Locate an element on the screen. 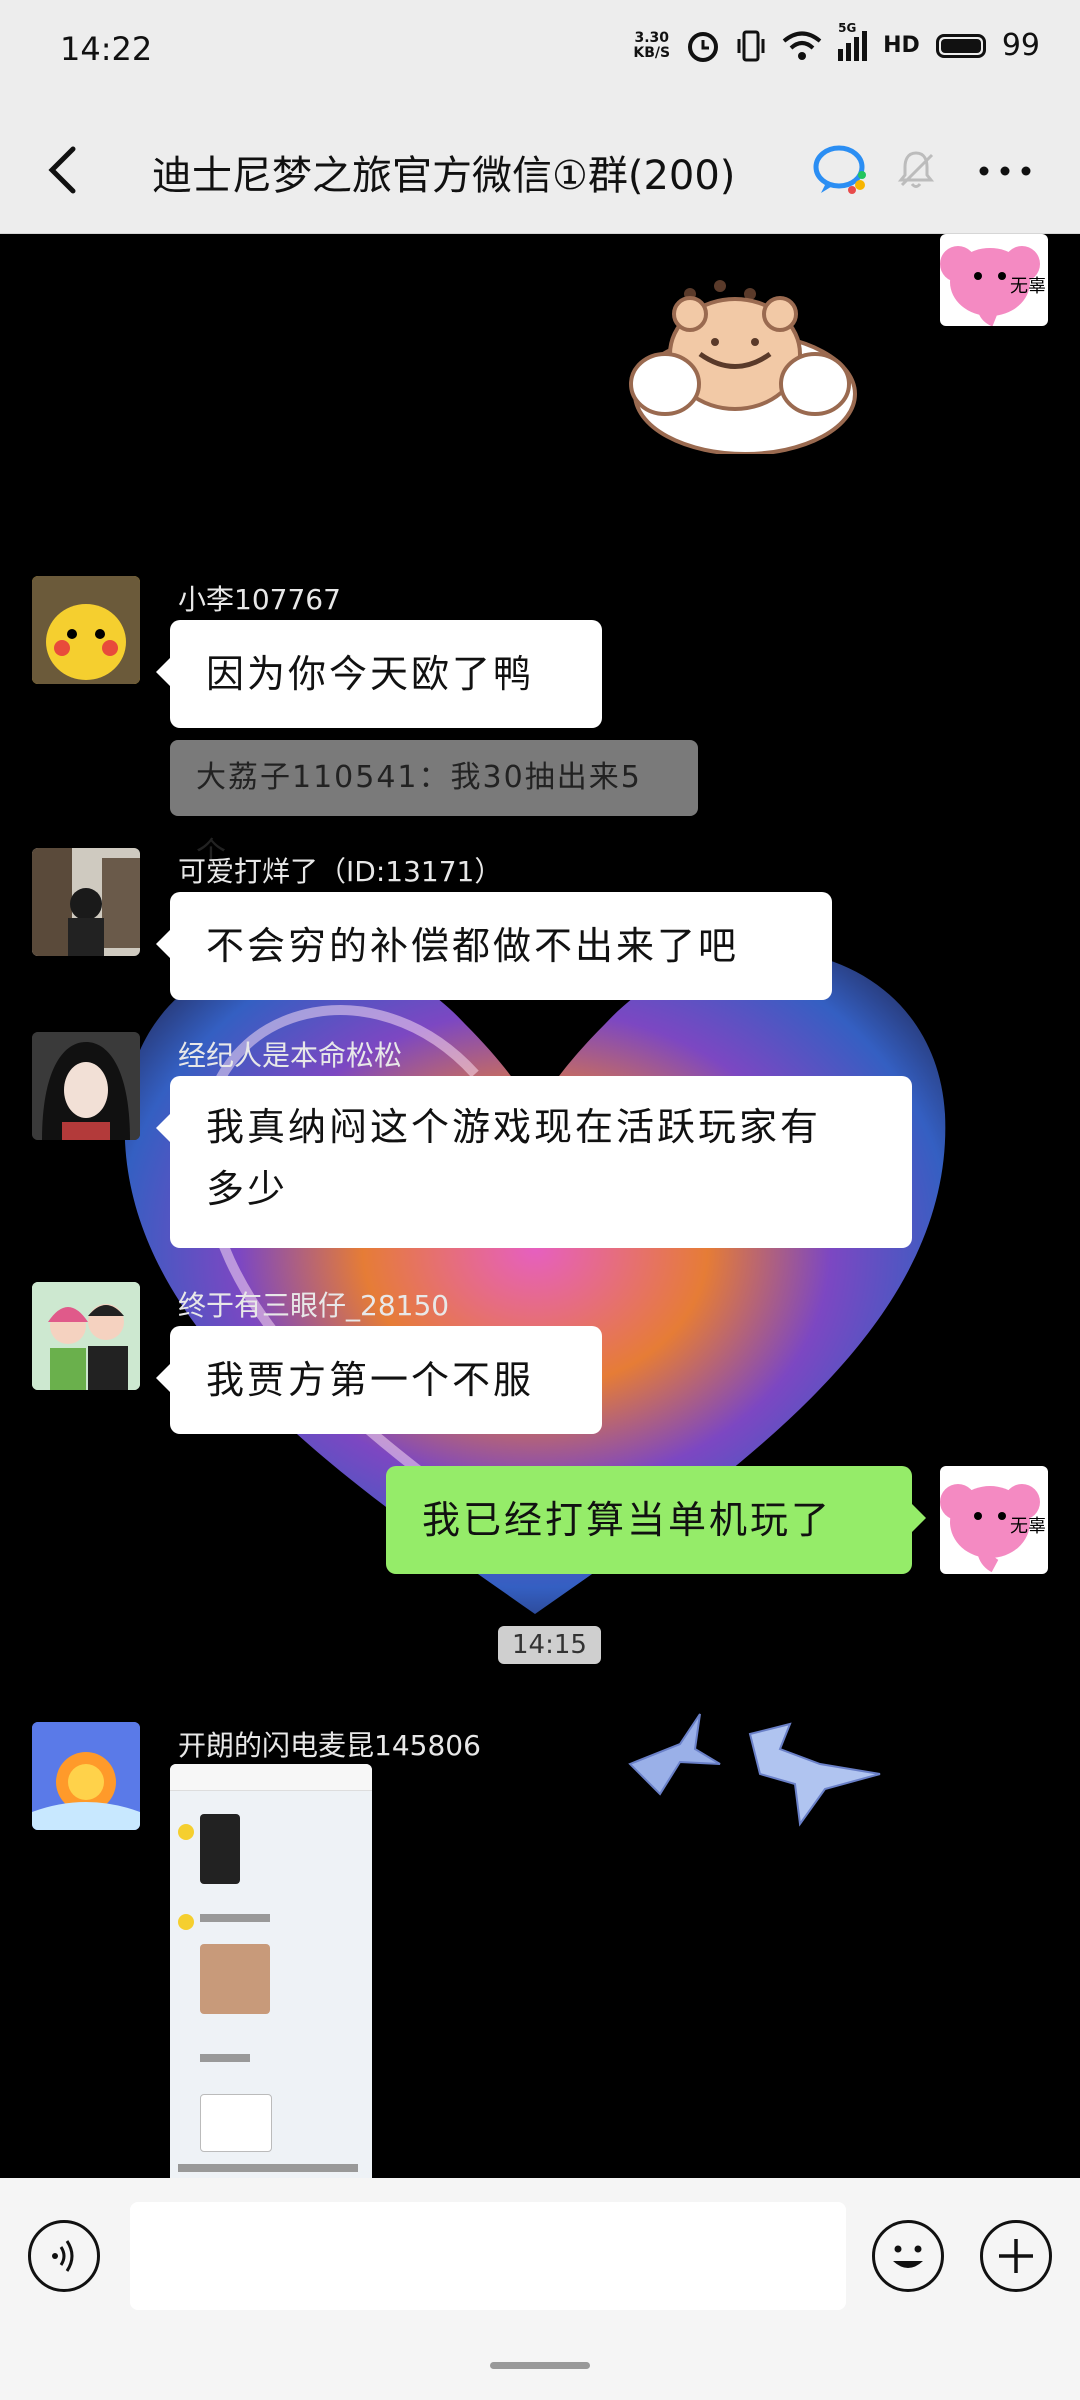 Image resolution: width=1080 pixels, height=2400 pixels. mute-bell-icon is located at coordinates (916, 169).